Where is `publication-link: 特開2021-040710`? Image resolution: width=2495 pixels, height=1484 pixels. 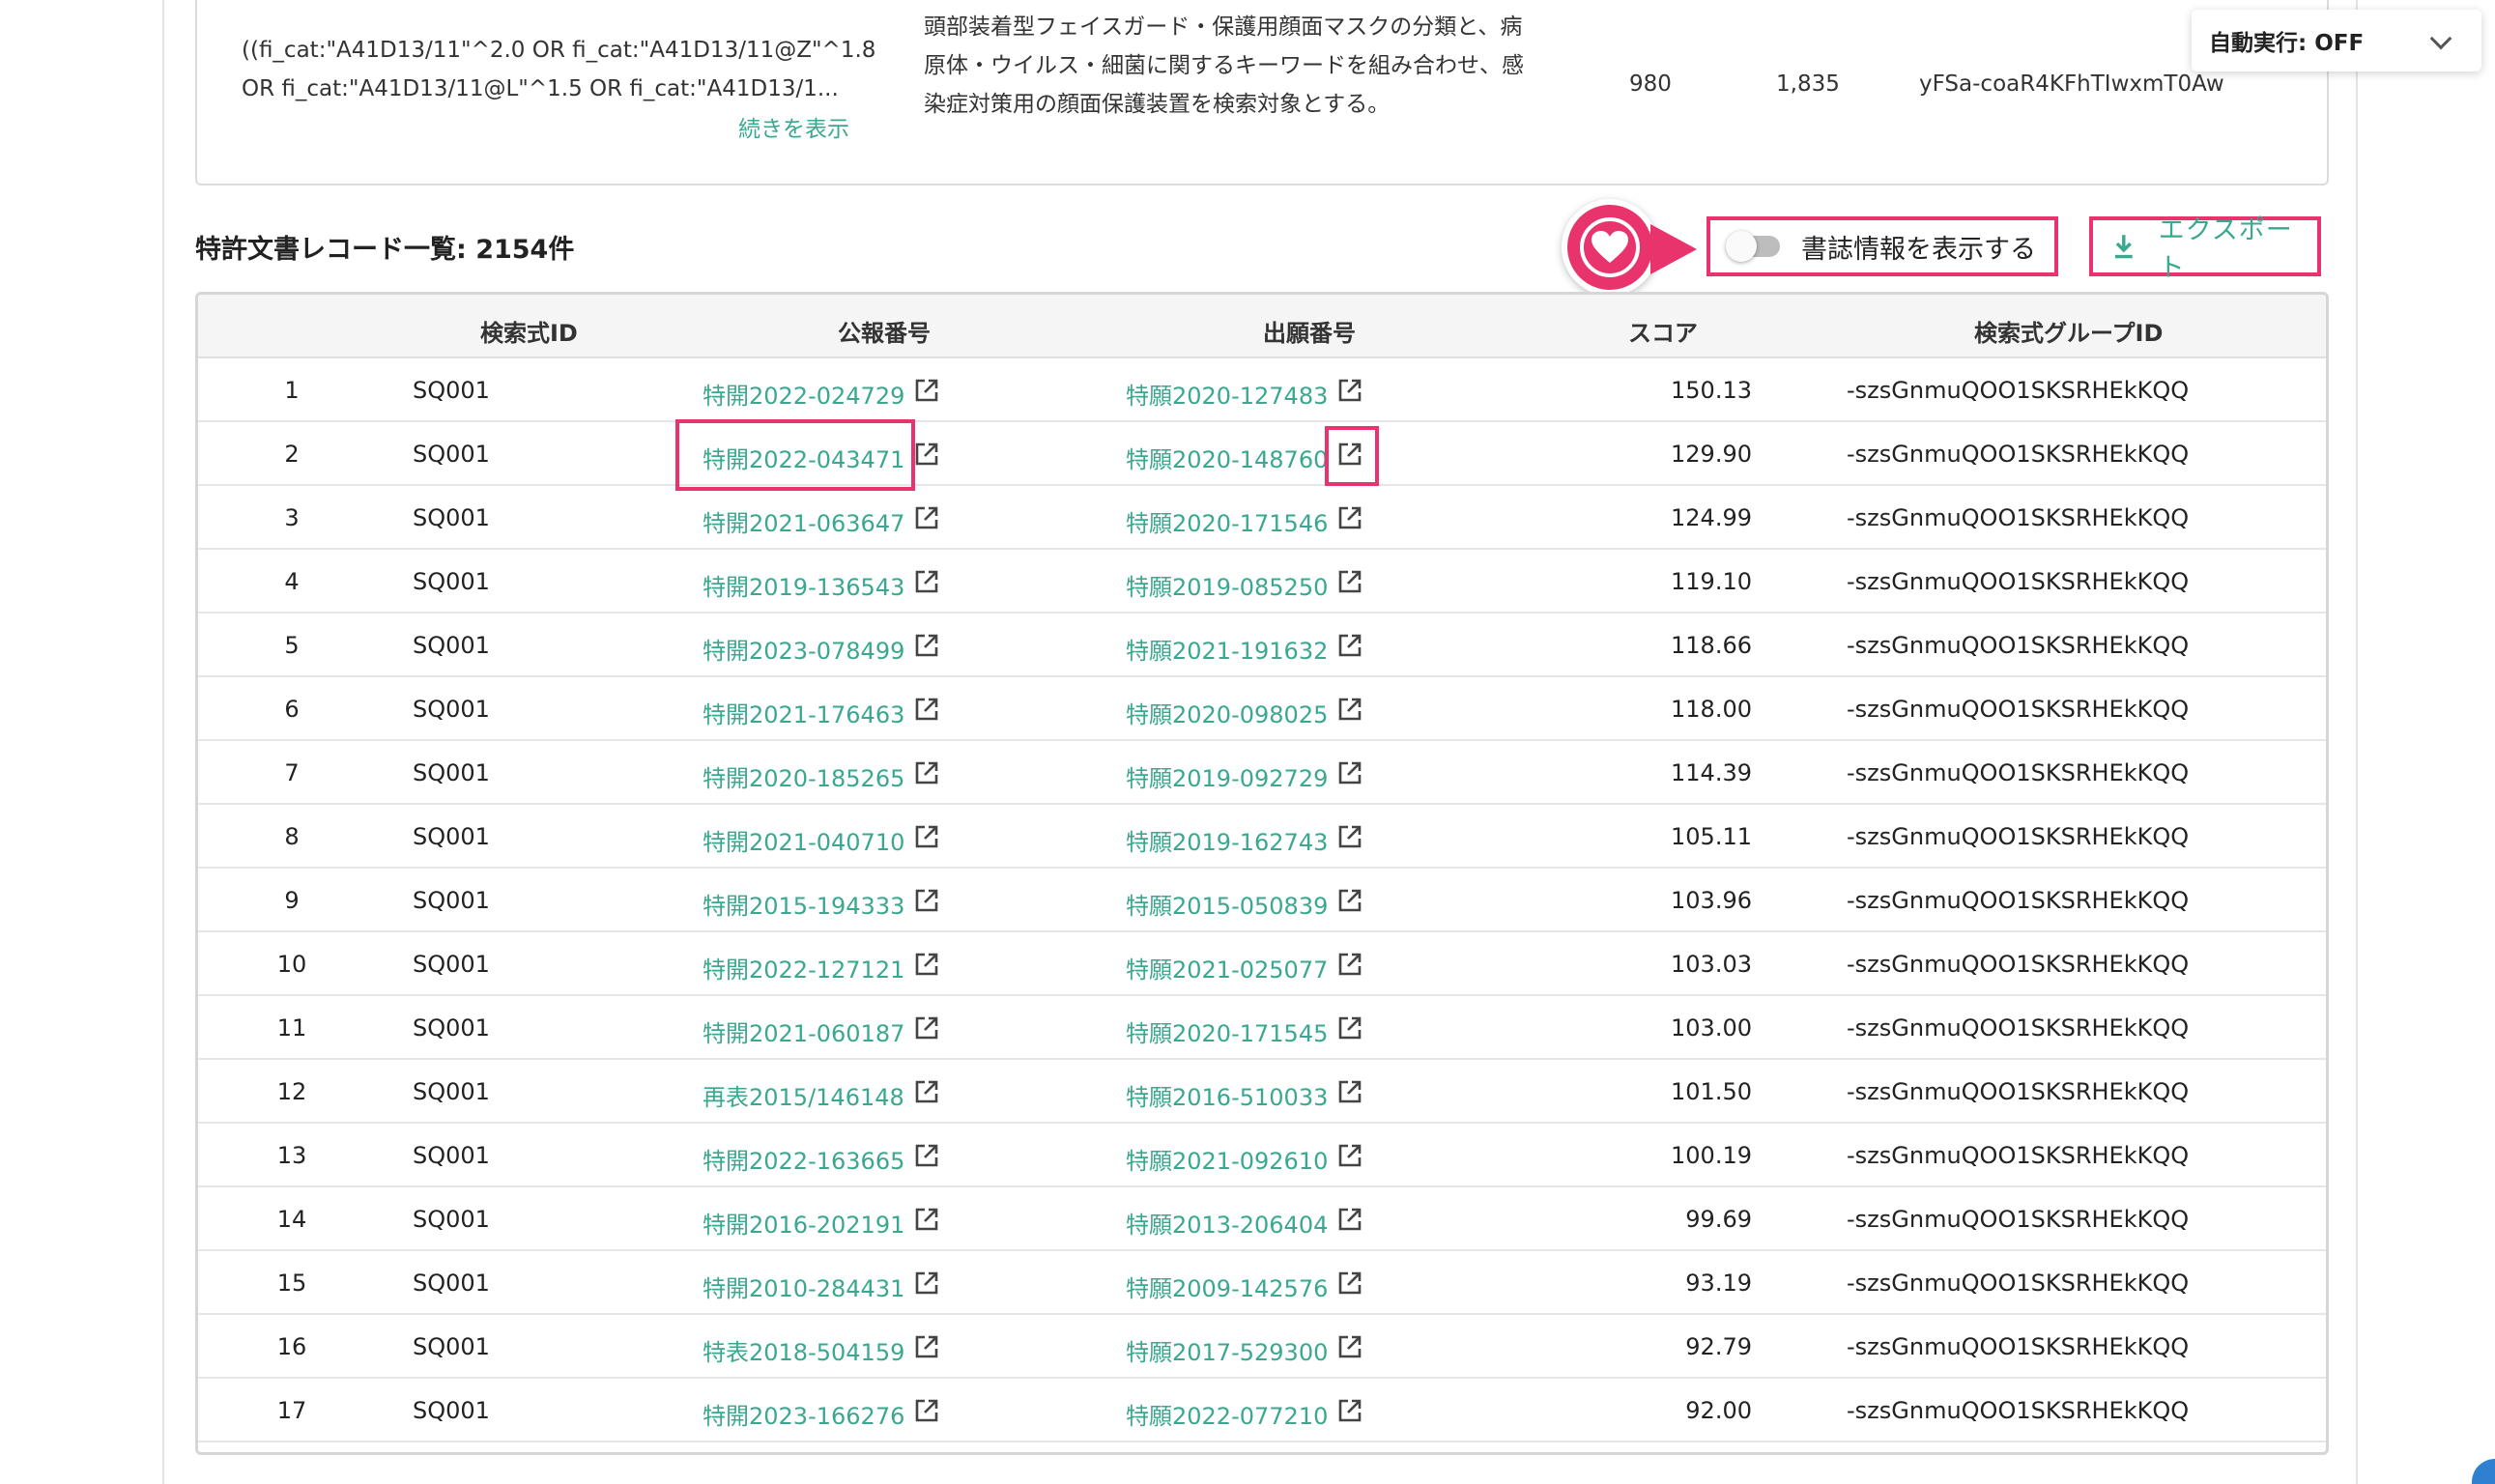
publication-link: 特開2021-040710 is located at coordinates (803, 840).